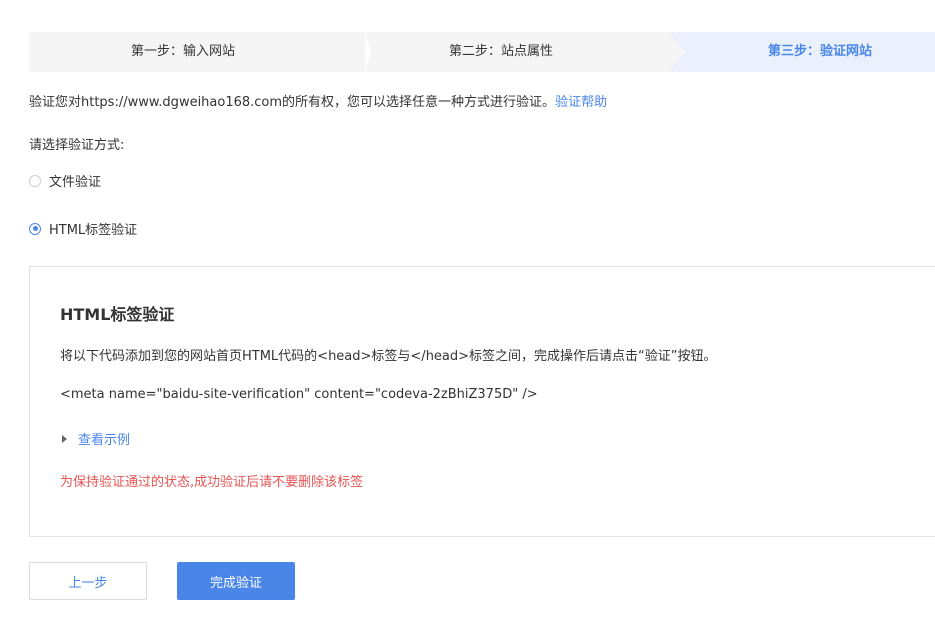 Image resolution: width=935 pixels, height=620 pixels. I want to click on help-link: 验证帮助, so click(581, 102).